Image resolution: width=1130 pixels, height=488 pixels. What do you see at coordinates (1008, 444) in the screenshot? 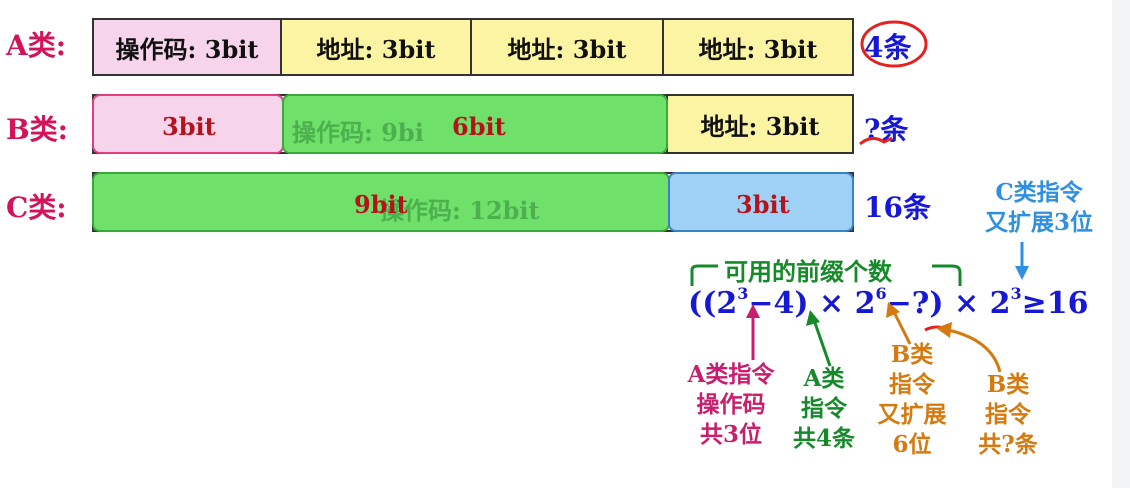
I see `note-b-count-line3: 共?条` at bounding box center [1008, 444].